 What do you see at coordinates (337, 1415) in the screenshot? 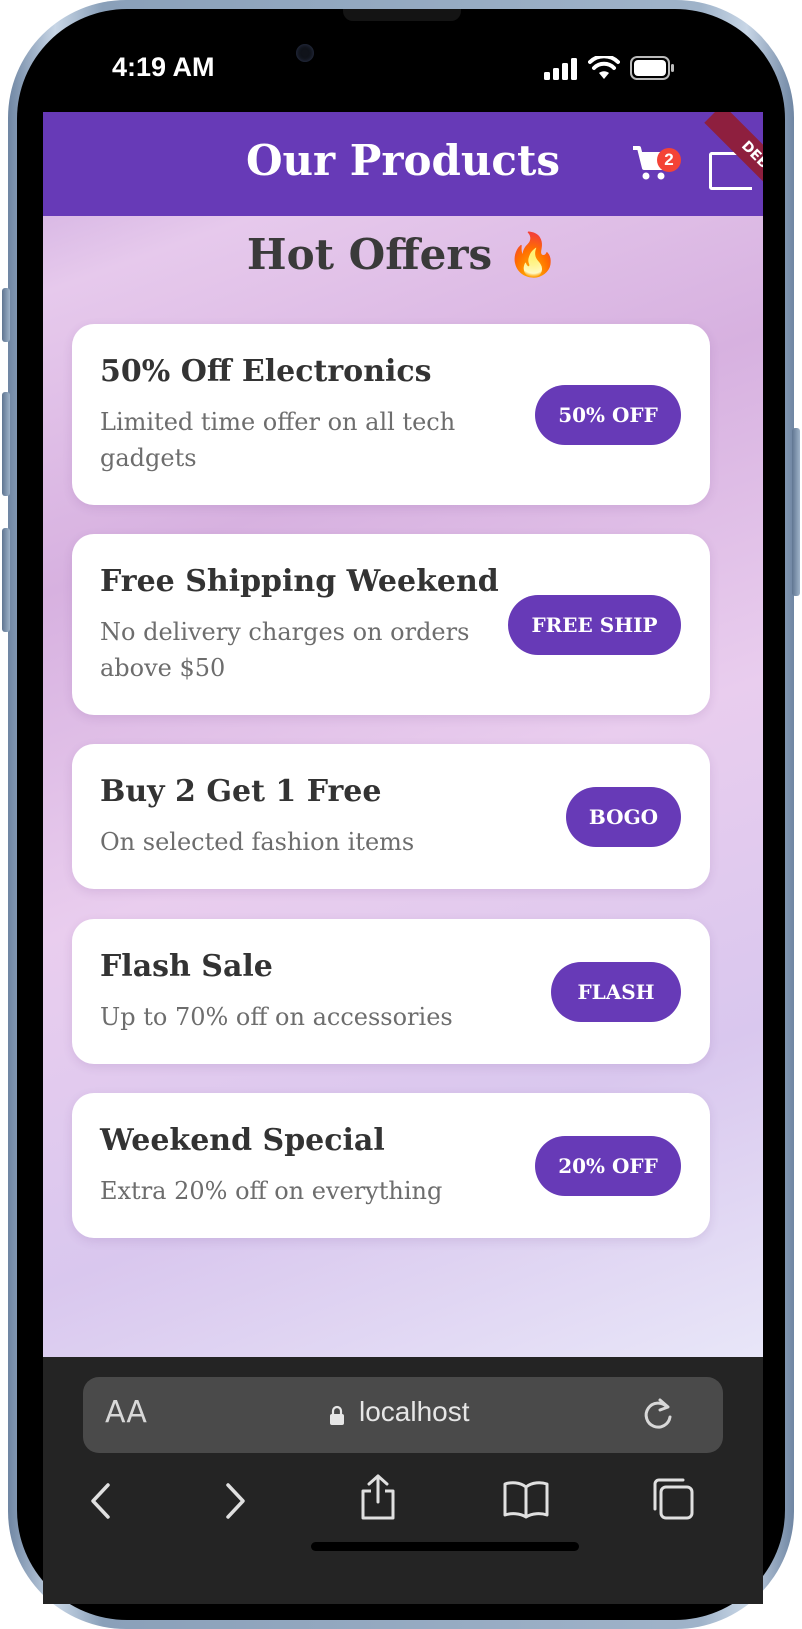
I see `lock-icon` at bounding box center [337, 1415].